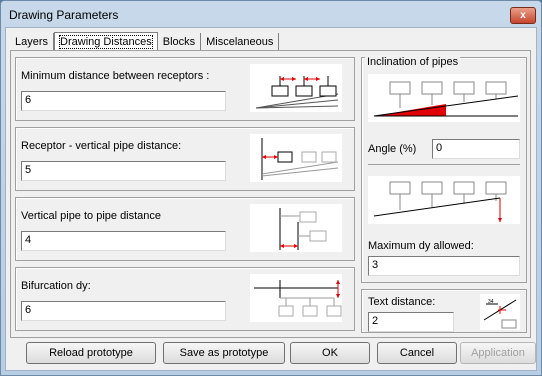  What do you see at coordinates (91, 353) in the screenshot?
I see `reload-prototype-button: Reload prototype` at bounding box center [91, 353].